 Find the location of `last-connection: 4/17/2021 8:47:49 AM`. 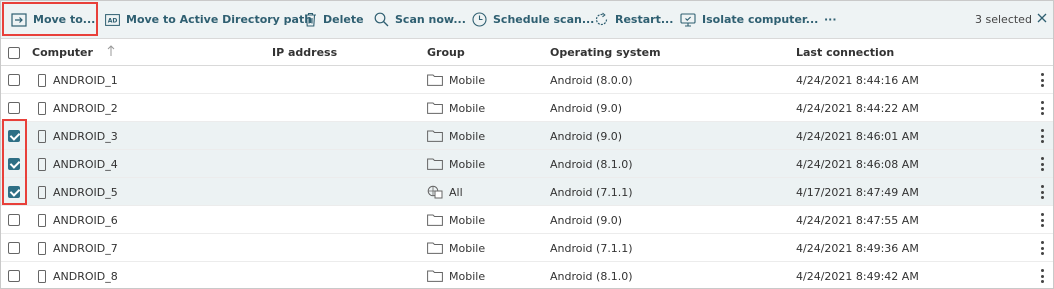

last-connection: 4/17/2021 8:47:49 AM is located at coordinates (857, 192).